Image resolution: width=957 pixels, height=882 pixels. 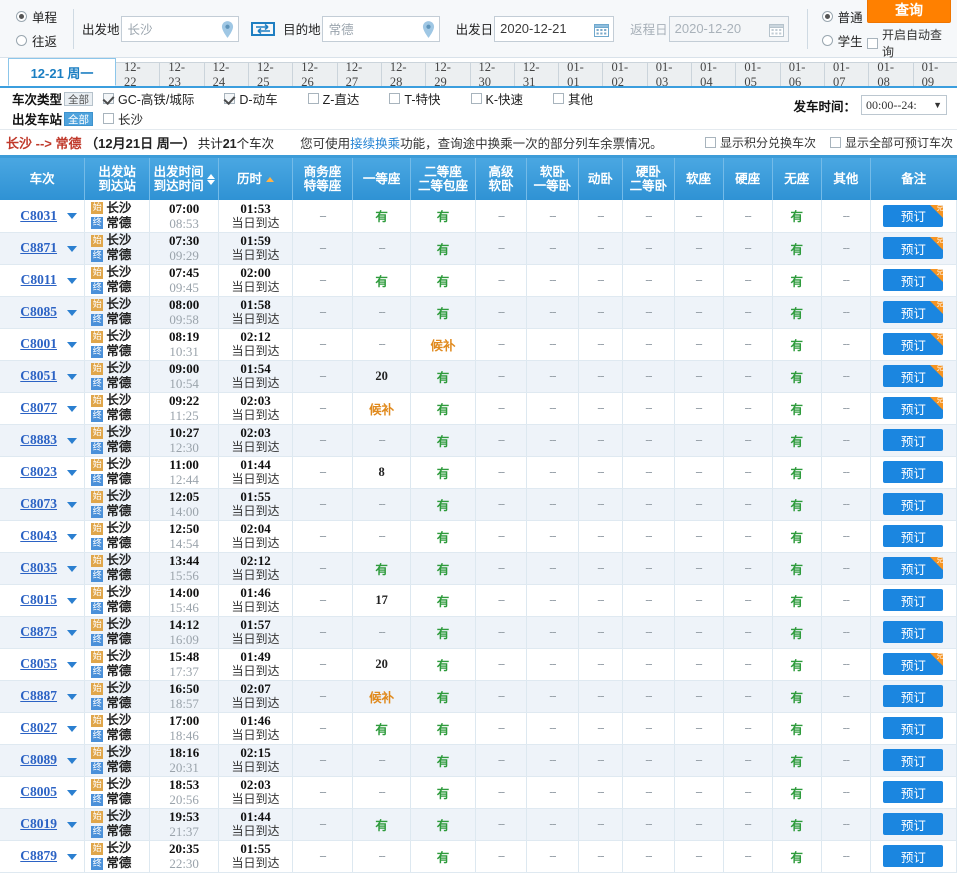 I want to click on date-tab-12-28: 12-28, so click(x=403, y=74).